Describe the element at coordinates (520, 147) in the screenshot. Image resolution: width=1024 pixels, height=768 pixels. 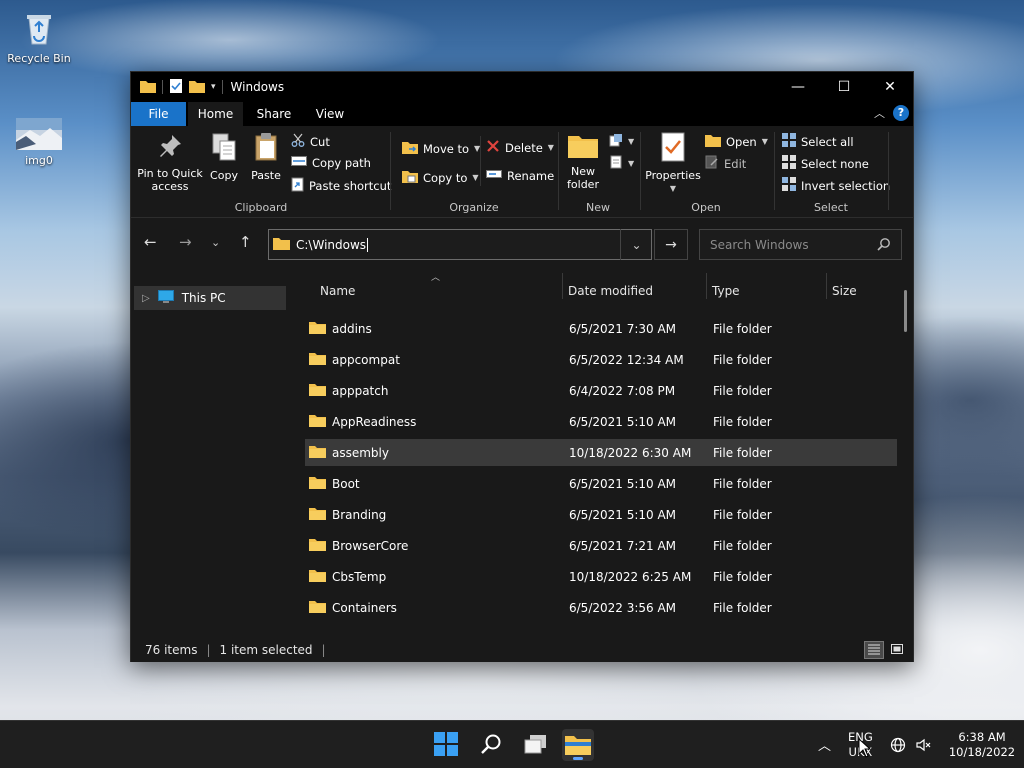
I see `delete-button: Delete ▼` at that location.